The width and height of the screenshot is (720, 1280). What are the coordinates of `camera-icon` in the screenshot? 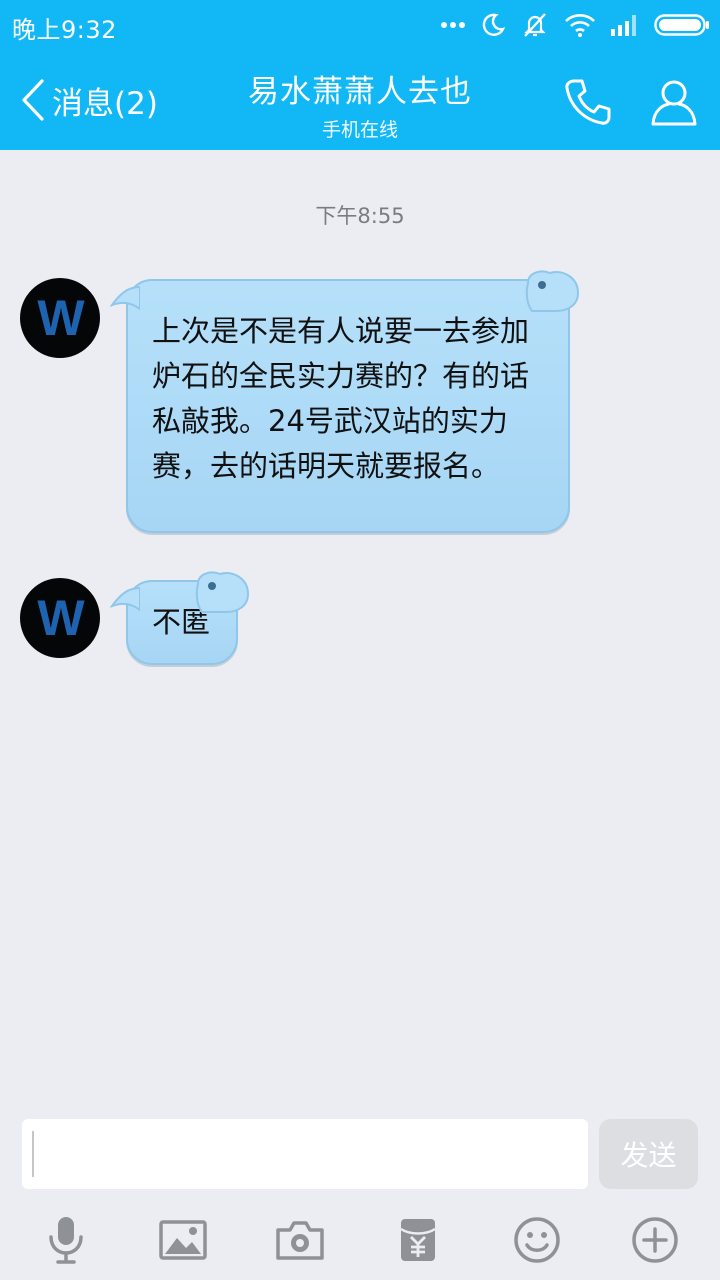 It's located at (300, 1240).